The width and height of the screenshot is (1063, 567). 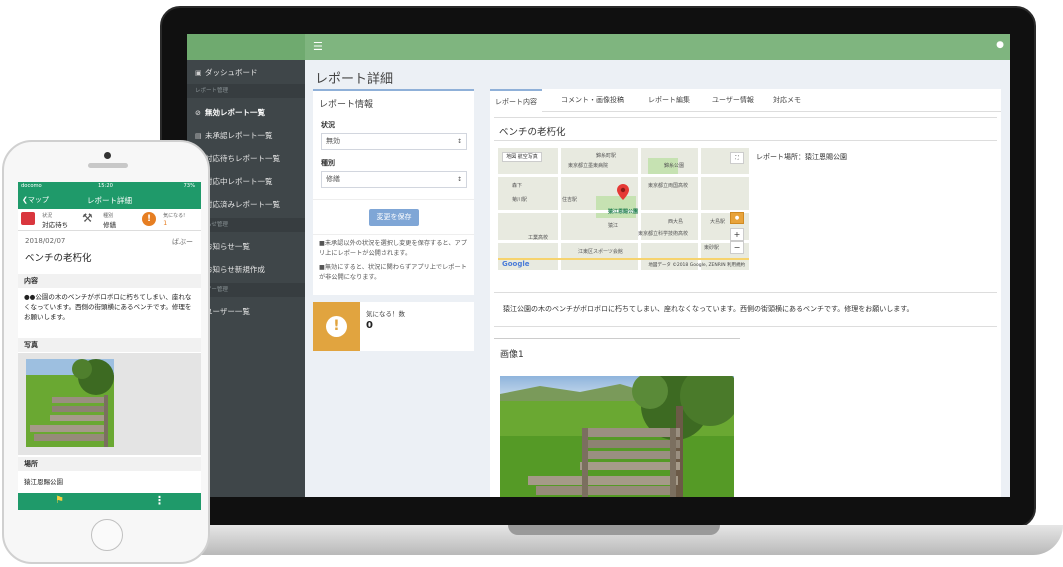 I want to click on map-copyright: 地図データ ©2018 Google, ZENRIN 利用規約, so click(x=696, y=265).